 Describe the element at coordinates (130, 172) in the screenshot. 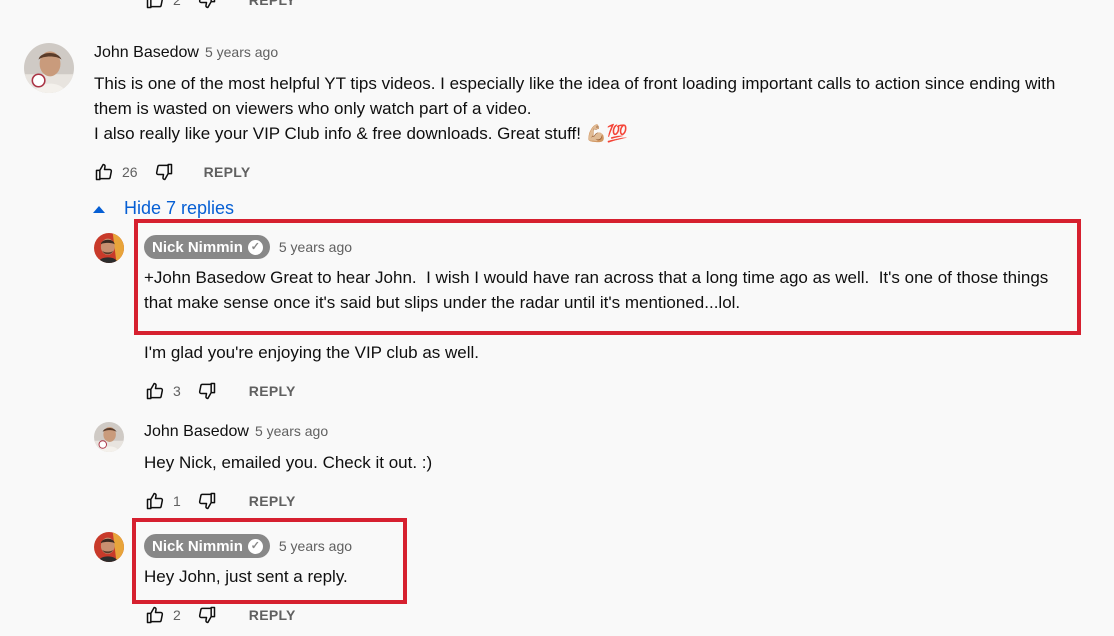

I see `like-count: 26` at that location.